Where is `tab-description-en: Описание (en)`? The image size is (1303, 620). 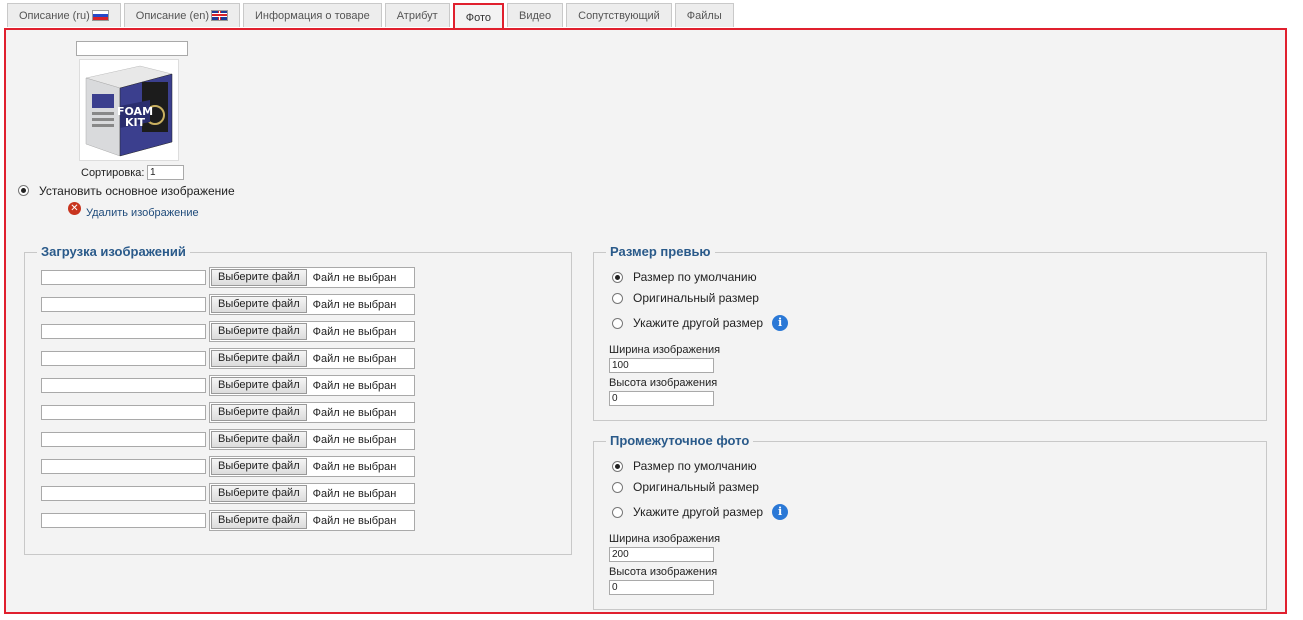 tab-description-en: Описание (en) is located at coordinates (182, 15).